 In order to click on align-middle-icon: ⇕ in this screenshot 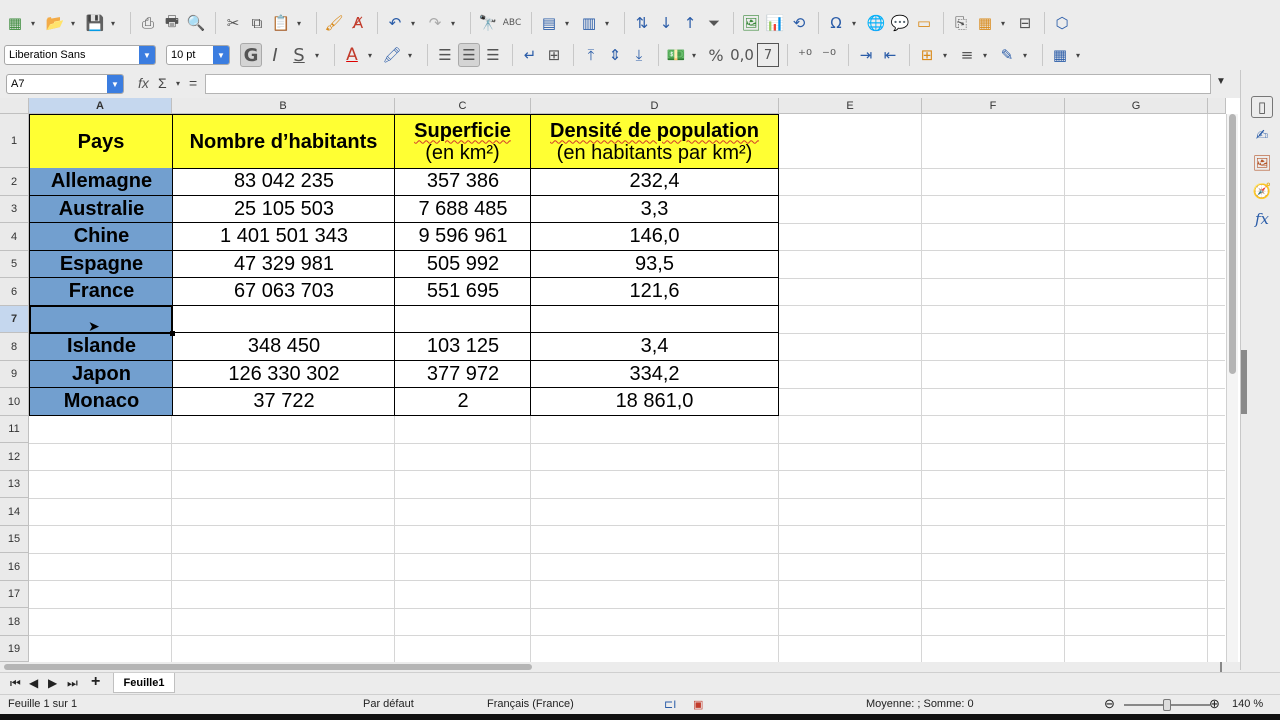, I will do `click(615, 55)`.